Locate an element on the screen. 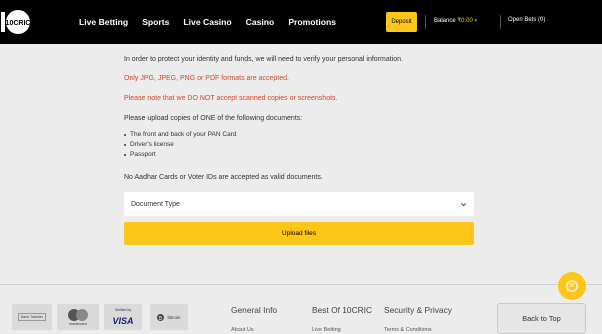  bitcoin-icon: ₿ is located at coordinates (161, 317).